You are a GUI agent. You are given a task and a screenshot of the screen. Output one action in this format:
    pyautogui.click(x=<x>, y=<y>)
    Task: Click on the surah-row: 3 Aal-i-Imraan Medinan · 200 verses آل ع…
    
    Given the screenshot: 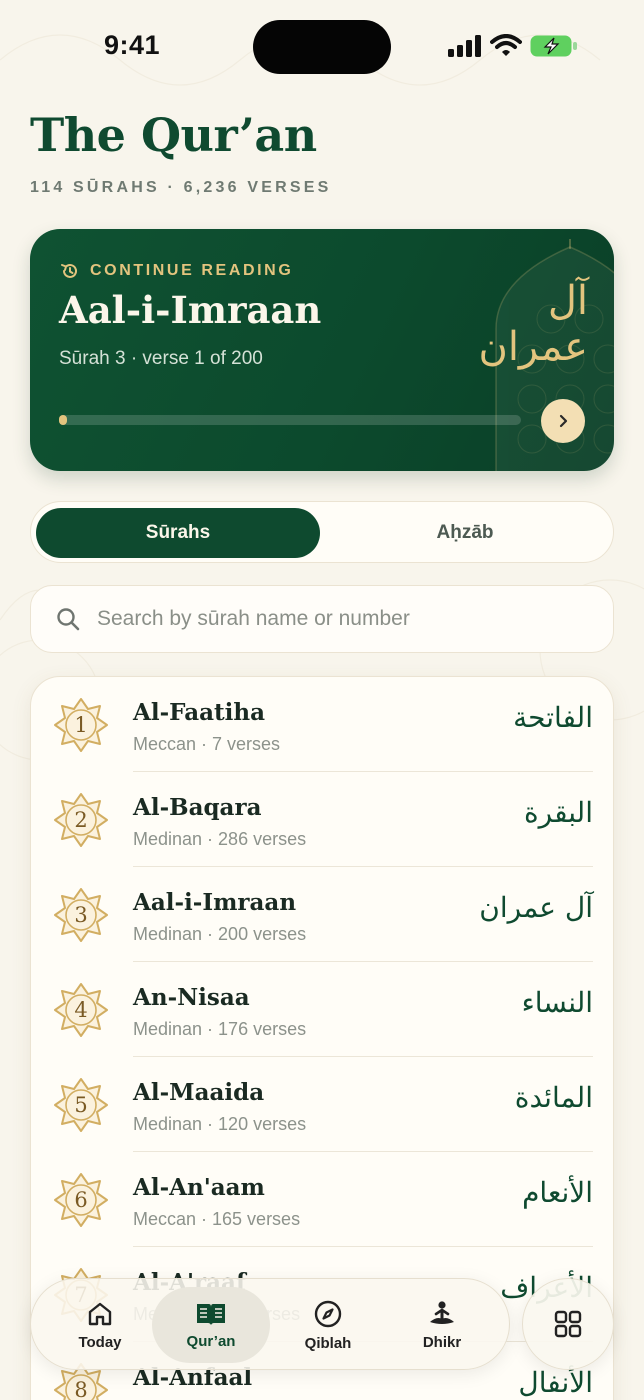 What is the action you would take?
    pyautogui.click(x=322, y=914)
    